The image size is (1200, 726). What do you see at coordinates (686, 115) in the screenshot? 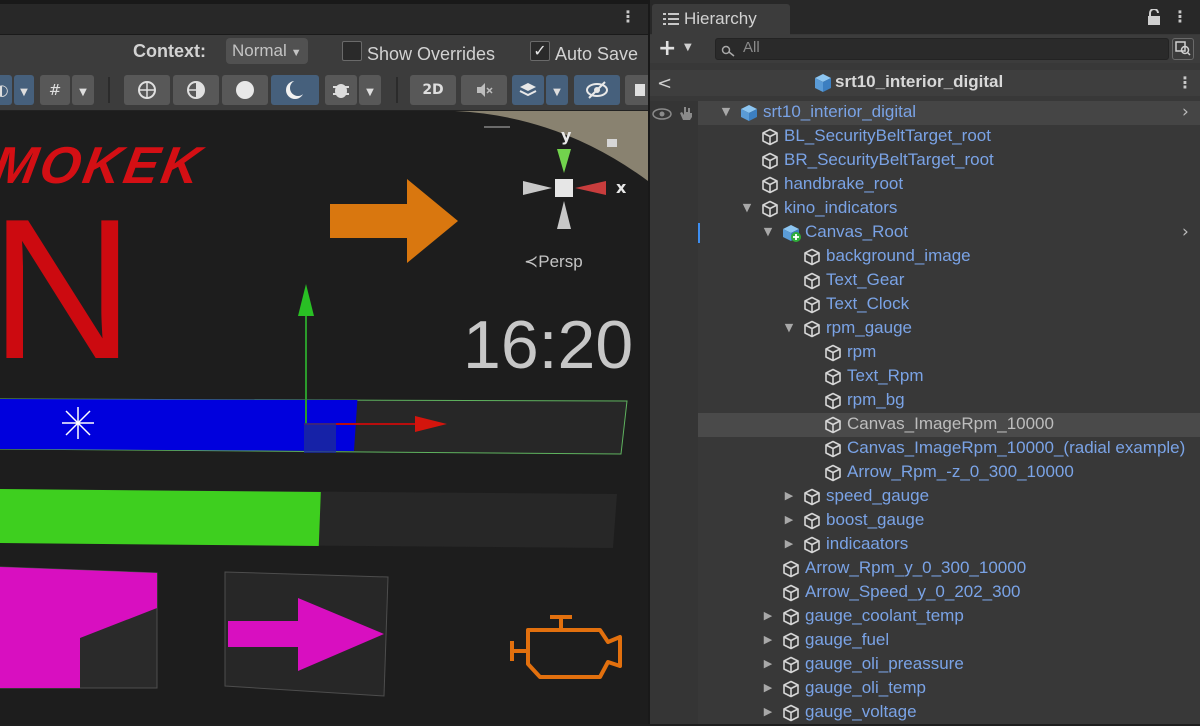
I see `pickability-hand-icon` at bounding box center [686, 115].